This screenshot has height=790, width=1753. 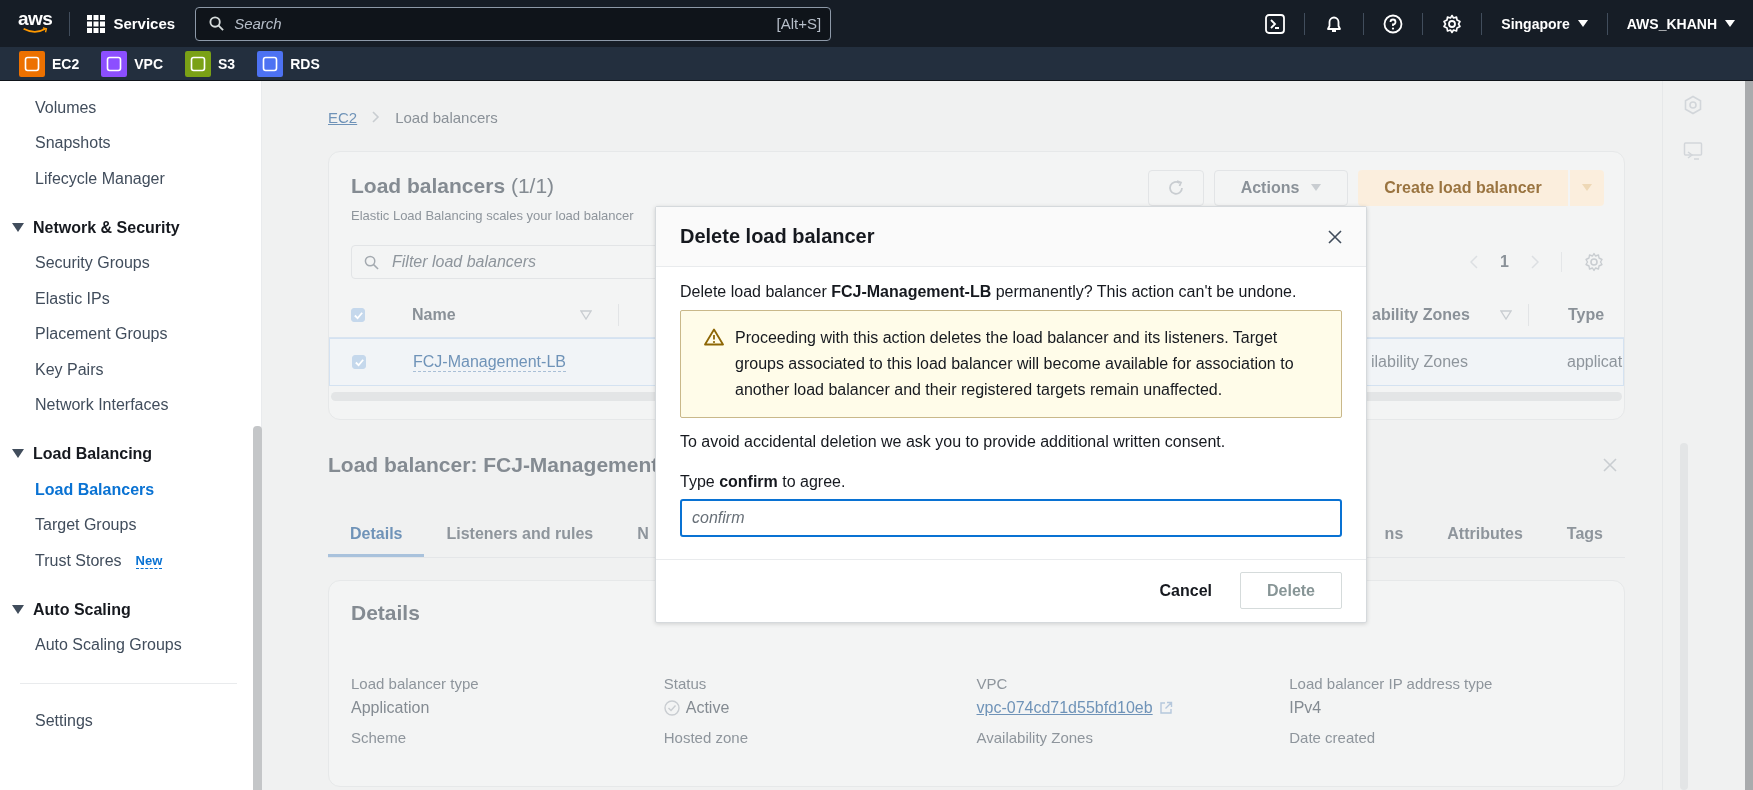 I want to click on cancel-button: Cancel, so click(x=1185, y=590).